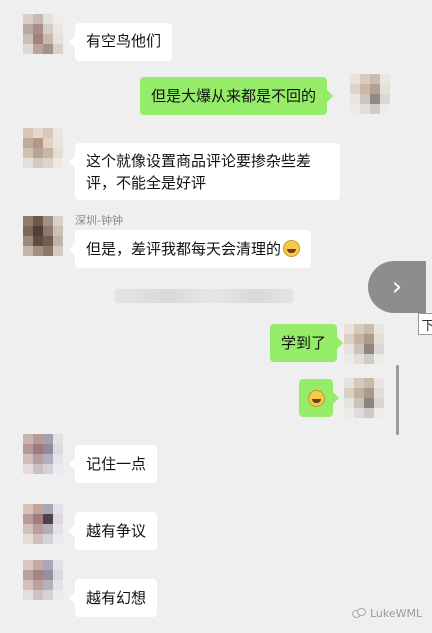 The image size is (432, 633). I want to click on message-bubble: 这个就像设置商品评论要掺杂些差评，不能全是好评, so click(204, 171).